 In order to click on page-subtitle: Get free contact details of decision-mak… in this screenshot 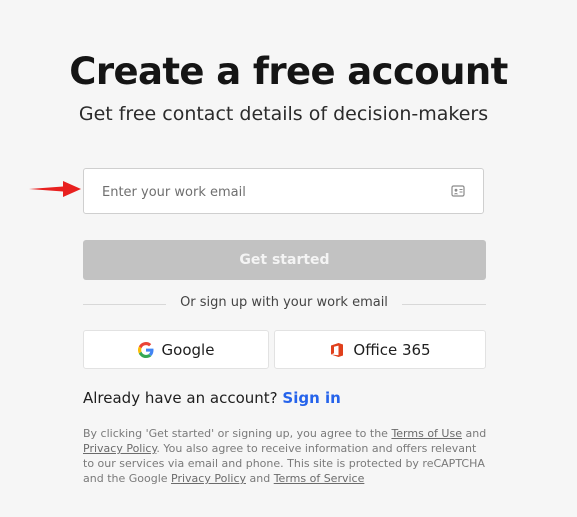, I will do `click(283, 114)`.